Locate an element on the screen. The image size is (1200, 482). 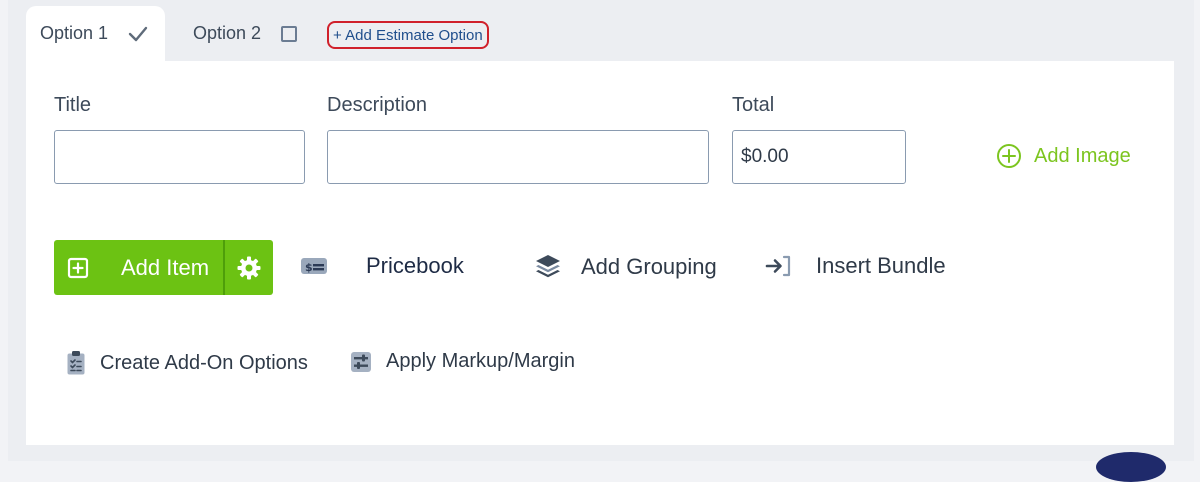
create-addon-options-button: Create Add-On Options is located at coordinates (187, 363).